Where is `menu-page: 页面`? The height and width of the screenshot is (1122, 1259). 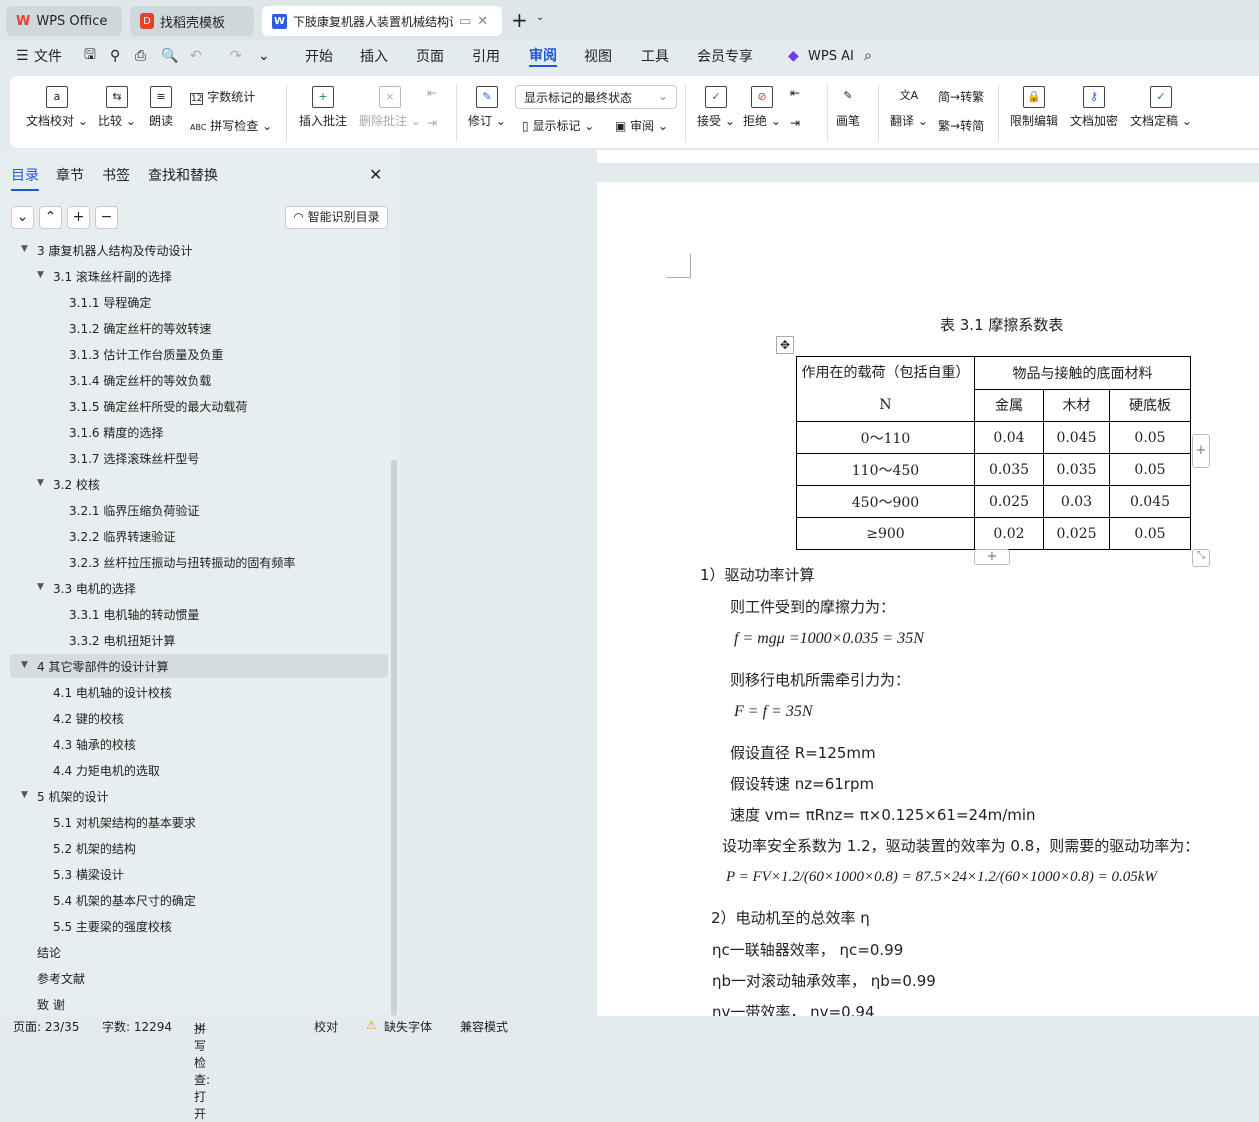
menu-page: 页面 is located at coordinates (430, 56).